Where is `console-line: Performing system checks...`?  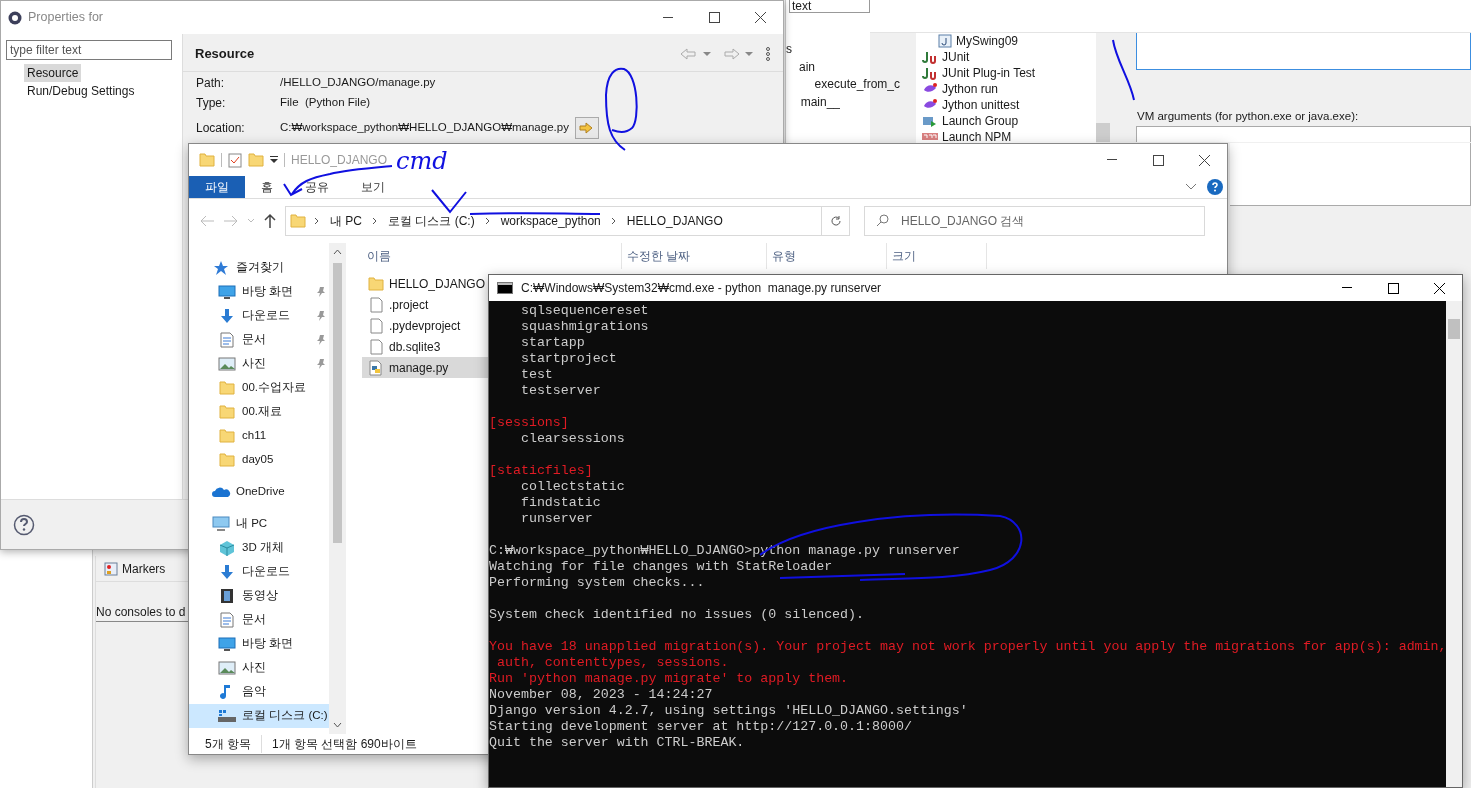 console-line: Performing system checks... is located at coordinates (597, 583).